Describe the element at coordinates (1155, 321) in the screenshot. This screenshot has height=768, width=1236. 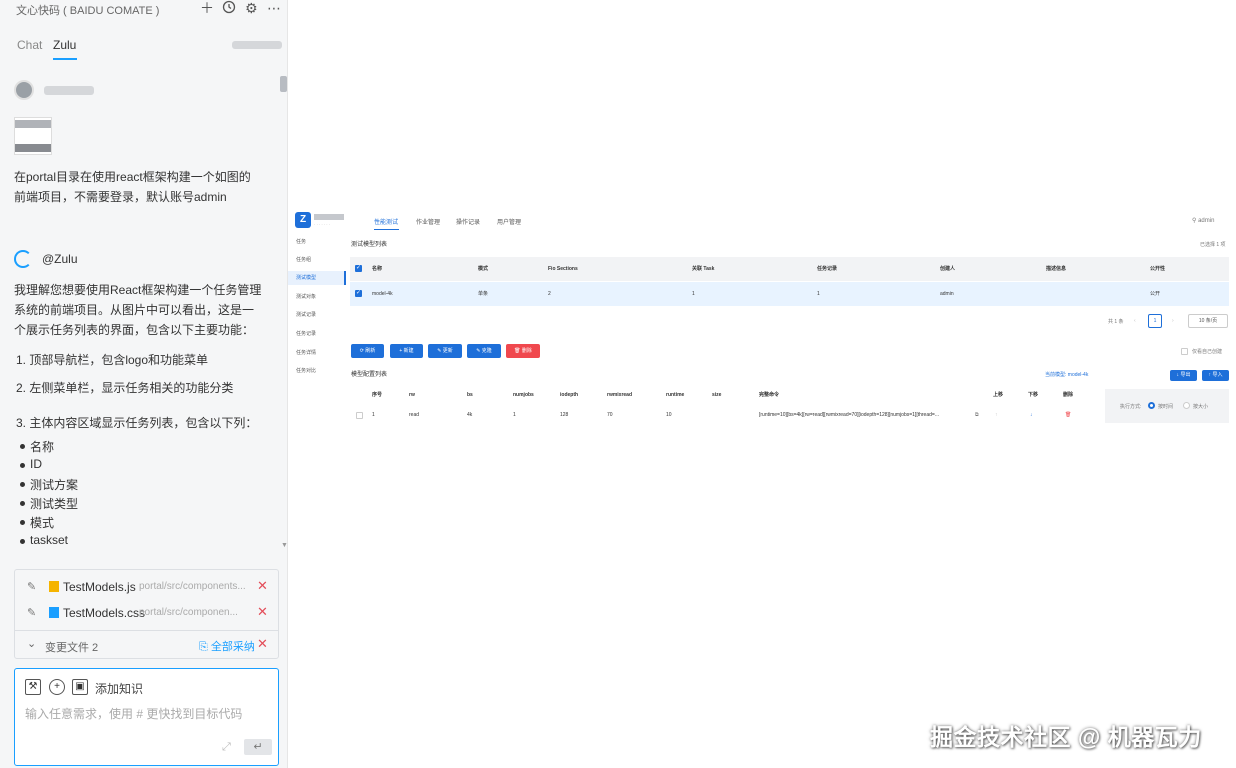
I see `page-number: 1` at that location.